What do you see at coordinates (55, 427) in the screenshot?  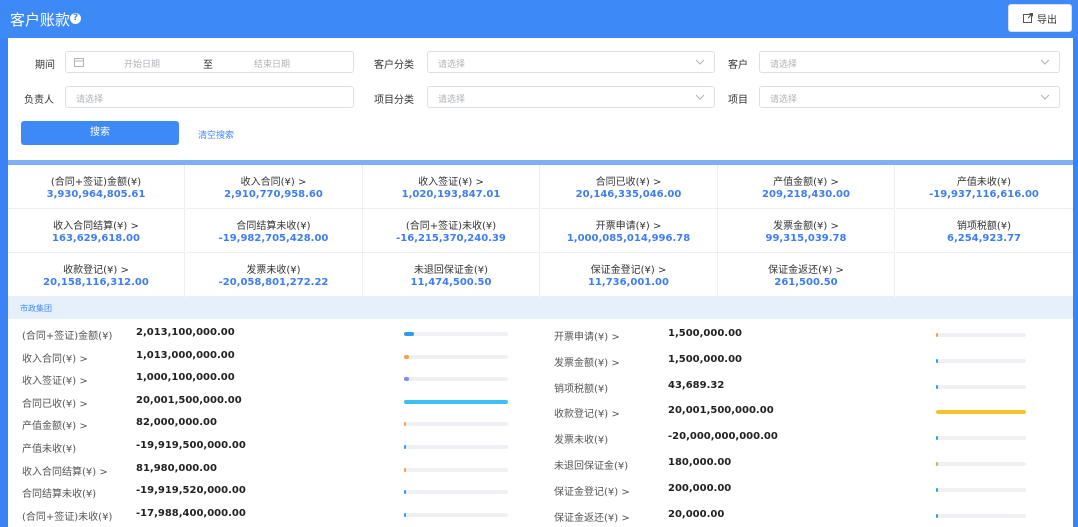 I see `detail-label: 产值金额(¥) >` at bounding box center [55, 427].